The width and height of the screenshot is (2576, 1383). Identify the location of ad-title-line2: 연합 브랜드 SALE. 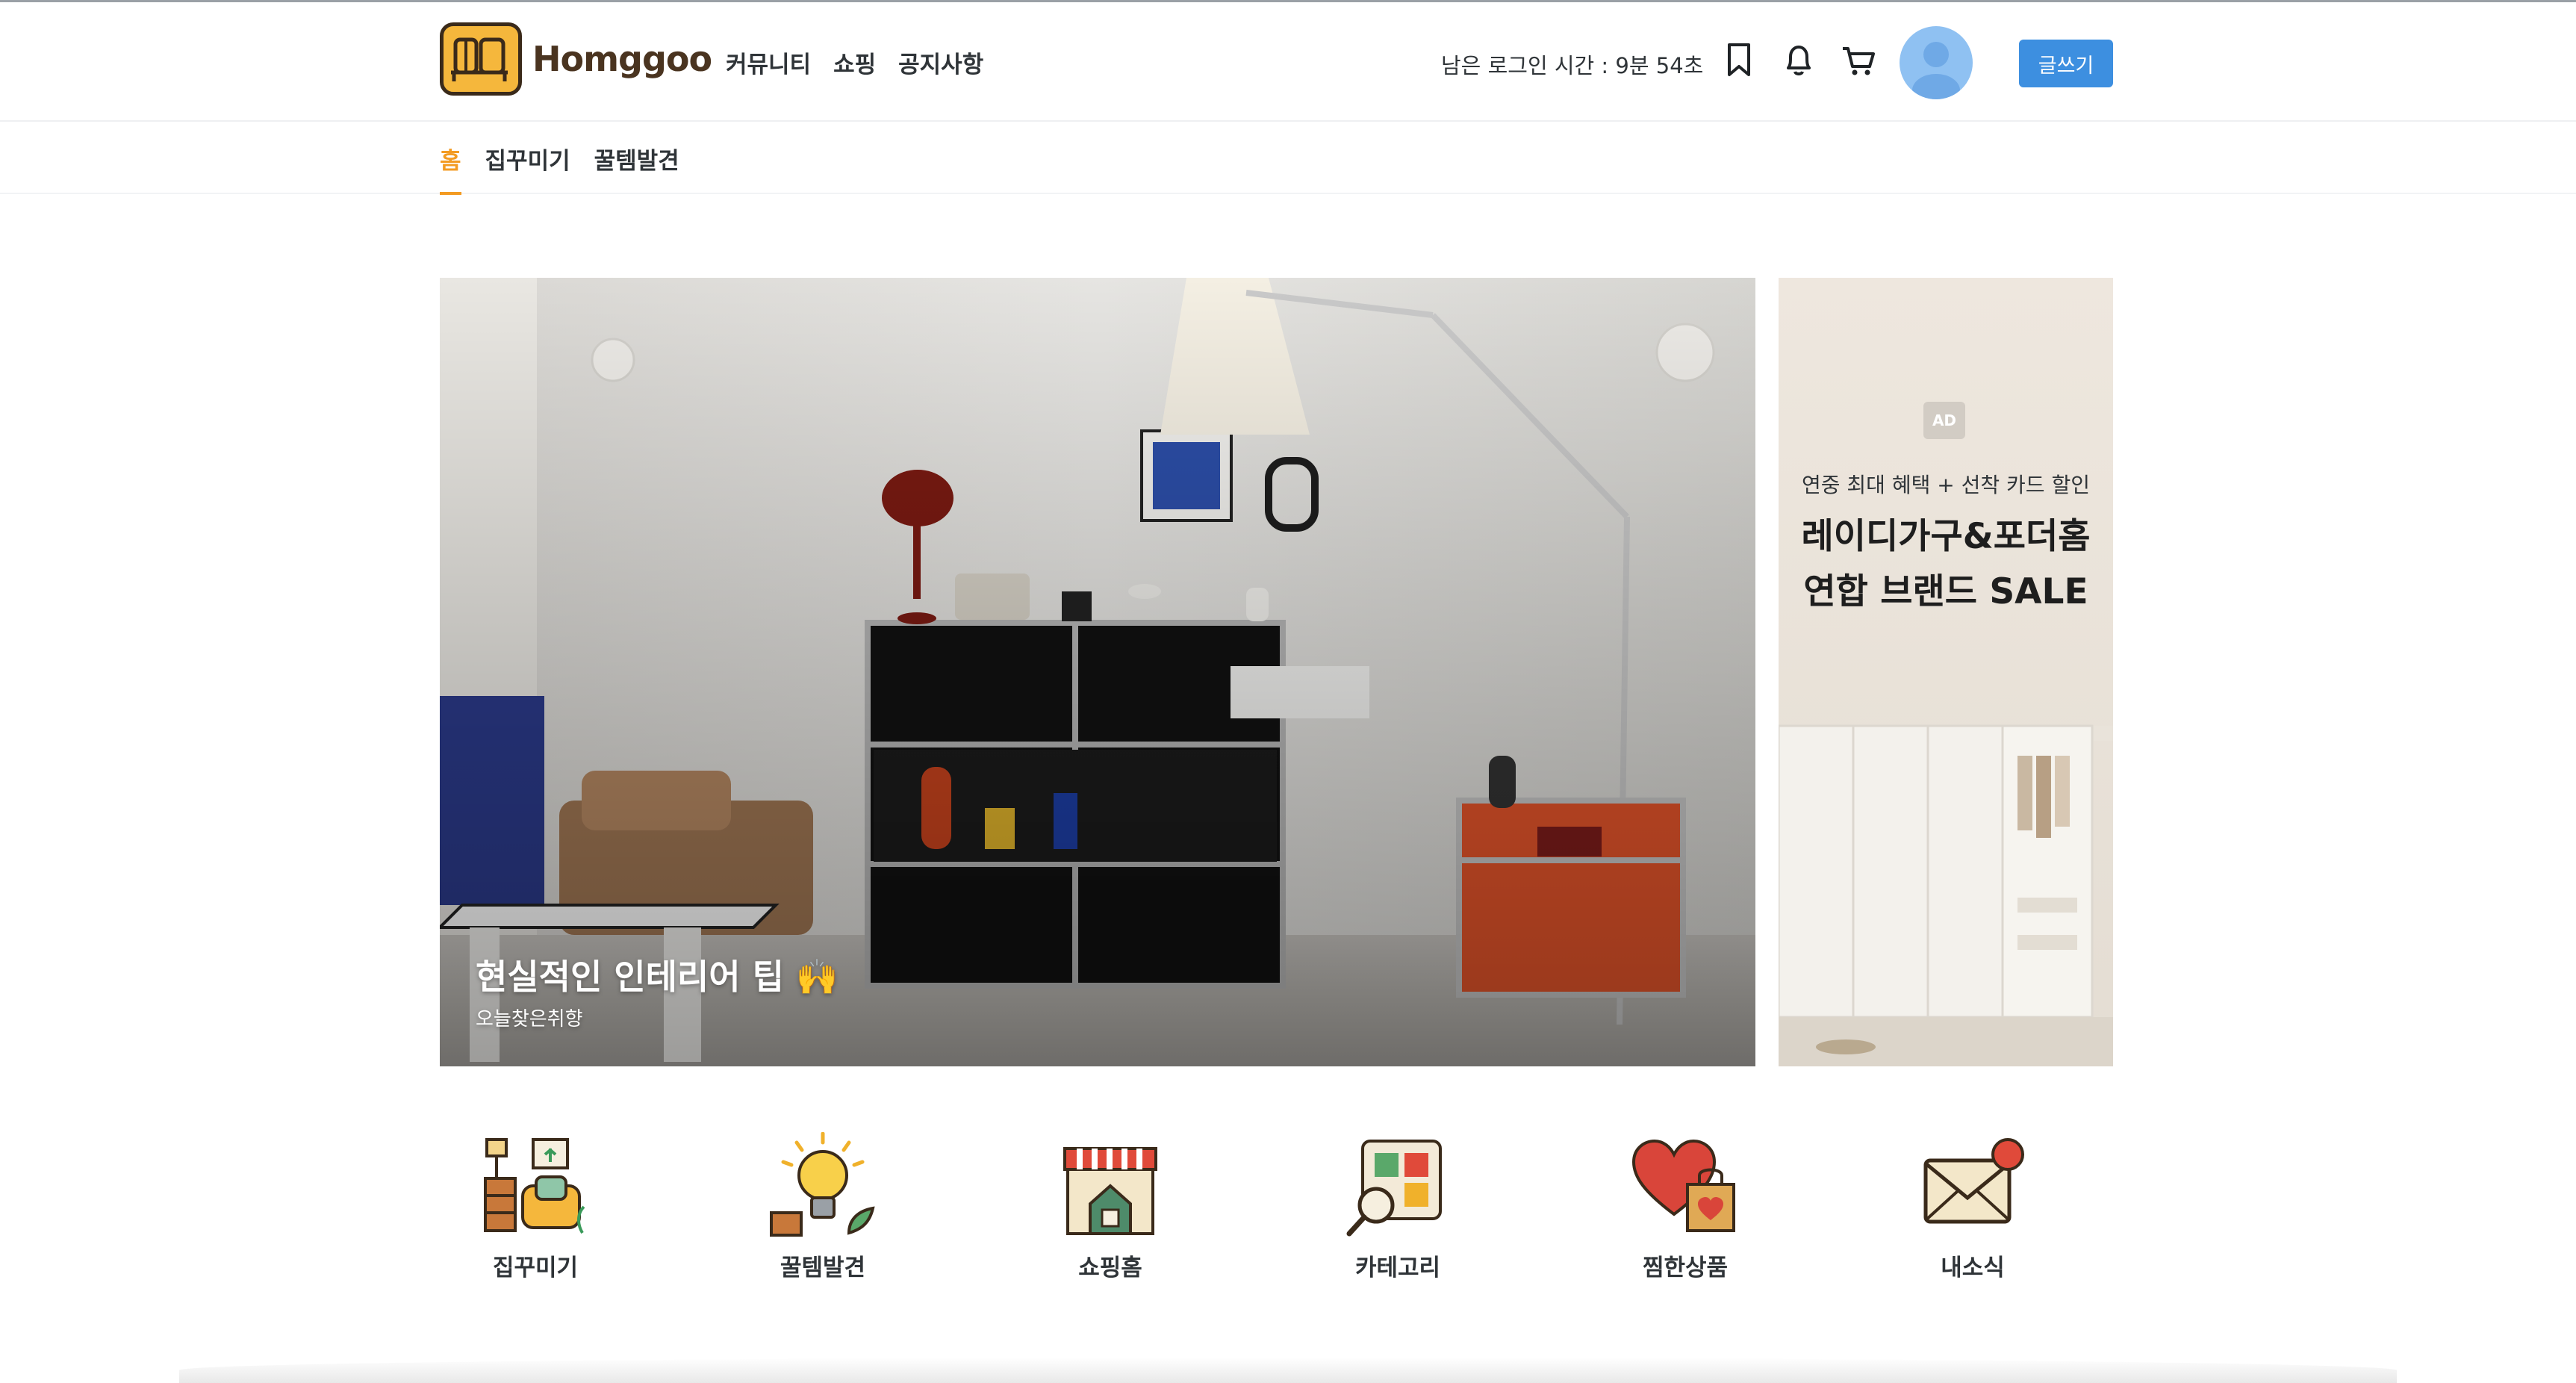
(1945, 591).